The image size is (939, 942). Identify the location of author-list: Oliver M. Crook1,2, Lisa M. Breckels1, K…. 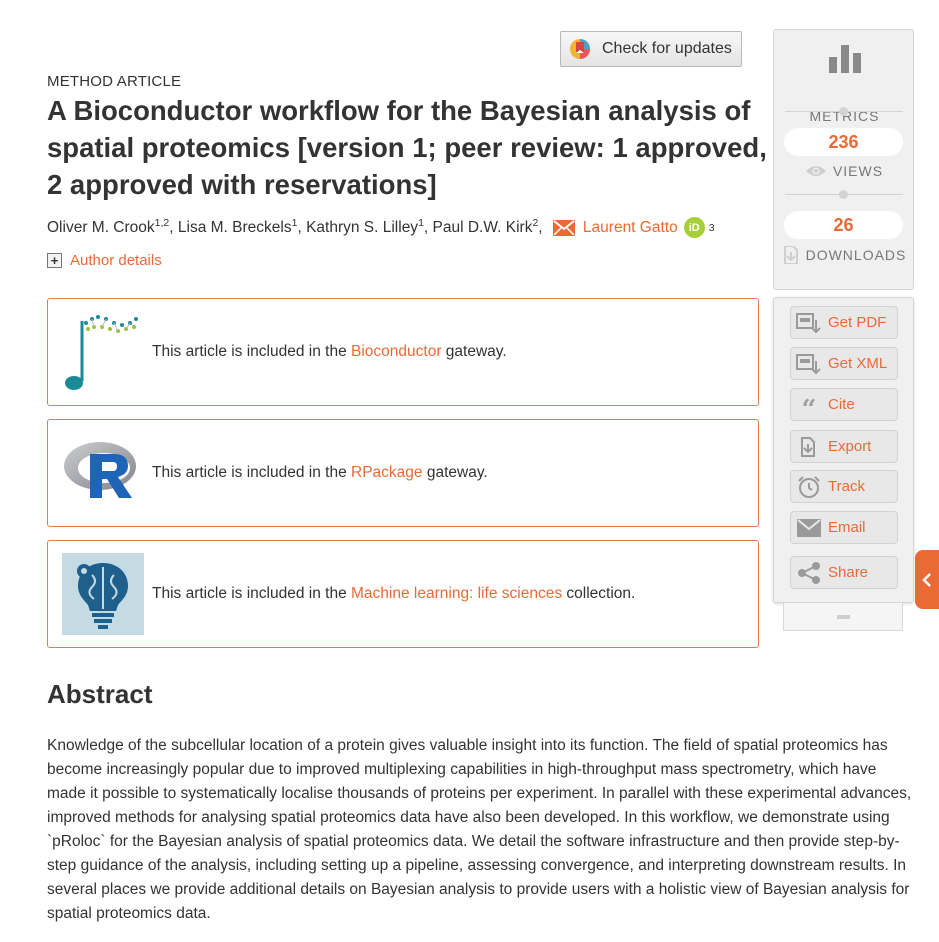
(381, 227).